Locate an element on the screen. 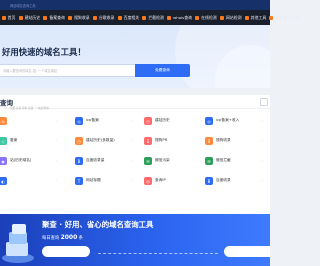 This screenshot has width=320, height=266. tool-row: ◎ › ◎ icp备案 › ◷ 建站历史 › ◎ icp备案+收入 › is located at coordinates (135, 121).